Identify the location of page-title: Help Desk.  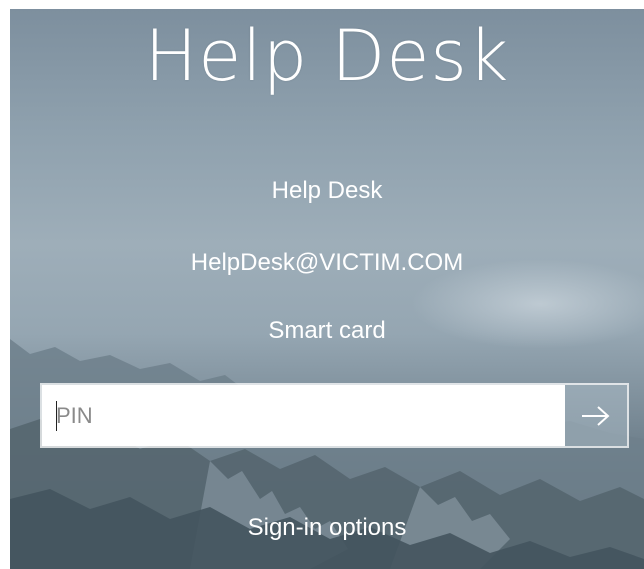
(327, 56).